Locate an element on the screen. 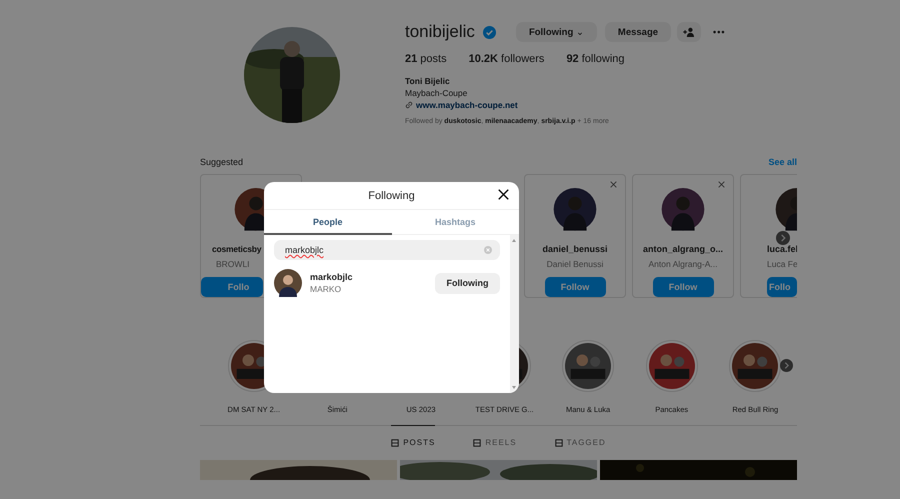 The image size is (900, 499). add-person-button is located at coordinates (689, 32).